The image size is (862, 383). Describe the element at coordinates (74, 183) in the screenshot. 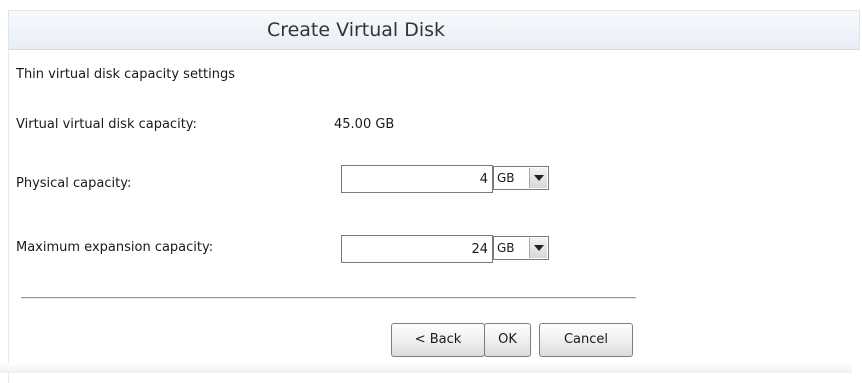

I see `physical-capacity-label: Physical capacity:` at that location.